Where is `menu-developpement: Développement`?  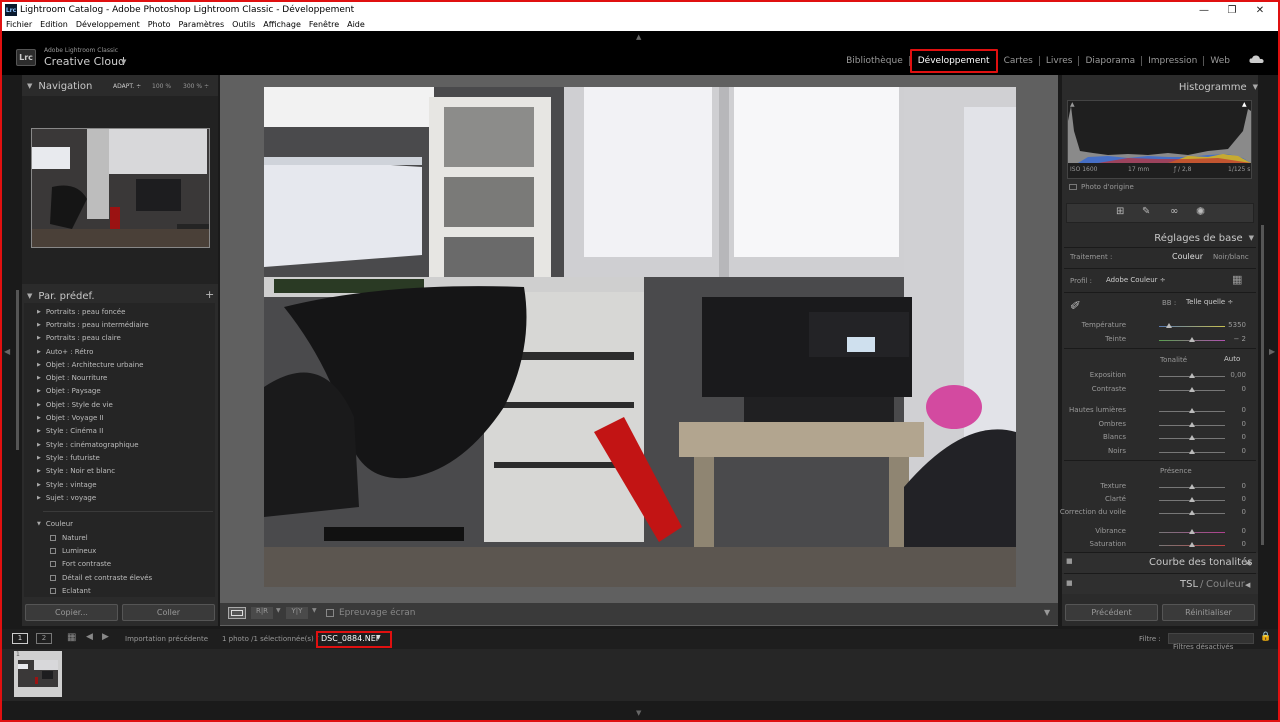 menu-developpement: Développement is located at coordinates (108, 24).